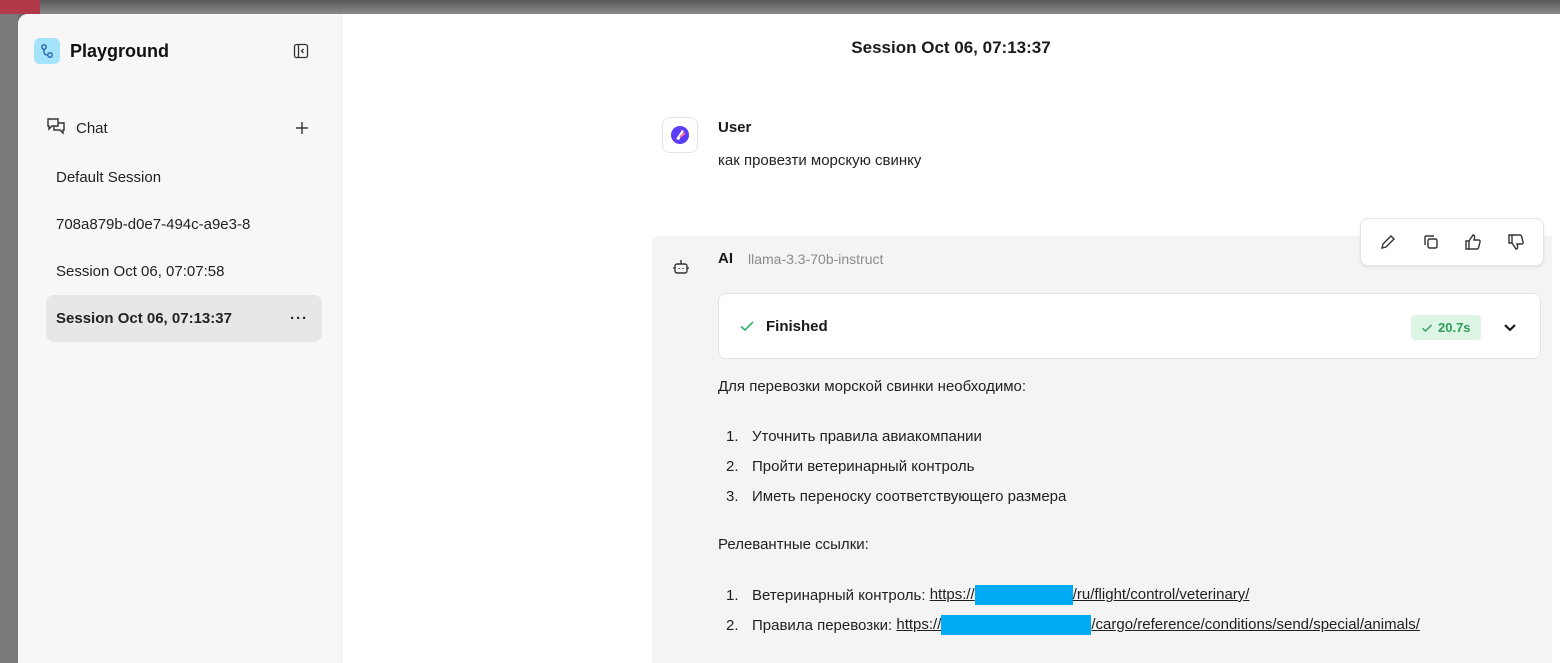 This screenshot has height=663, width=1560. Describe the element at coordinates (20, 7) in the screenshot. I see `browser-tab-accent` at that location.